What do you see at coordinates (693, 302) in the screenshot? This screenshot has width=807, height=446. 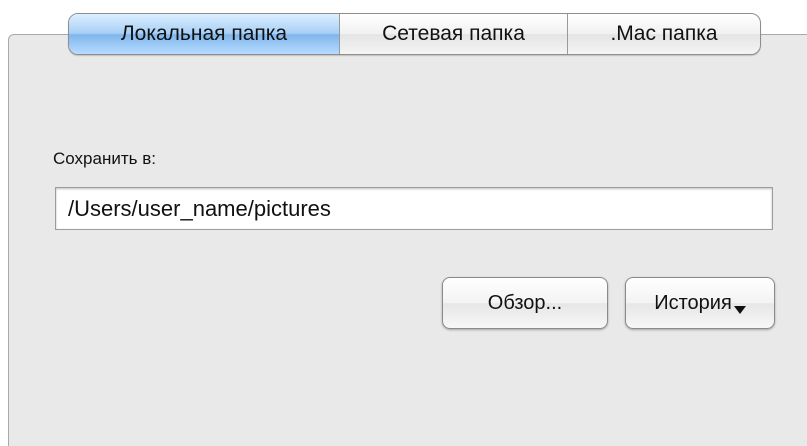 I see `history-button-label: История` at bounding box center [693, 302].